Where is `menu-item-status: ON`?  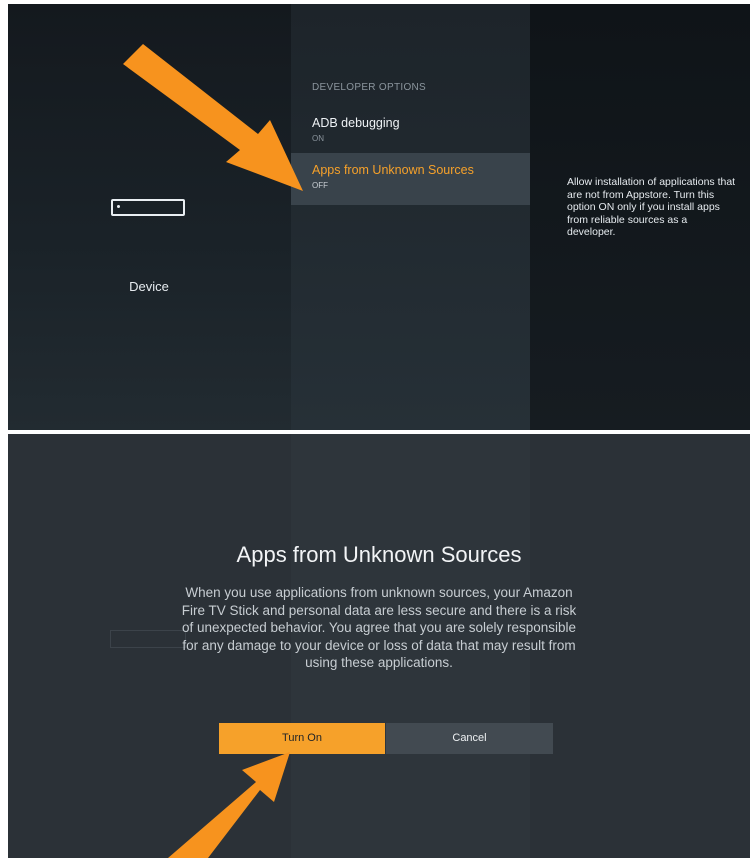 menu-item-status: ON is located at coordinates (318, 138).